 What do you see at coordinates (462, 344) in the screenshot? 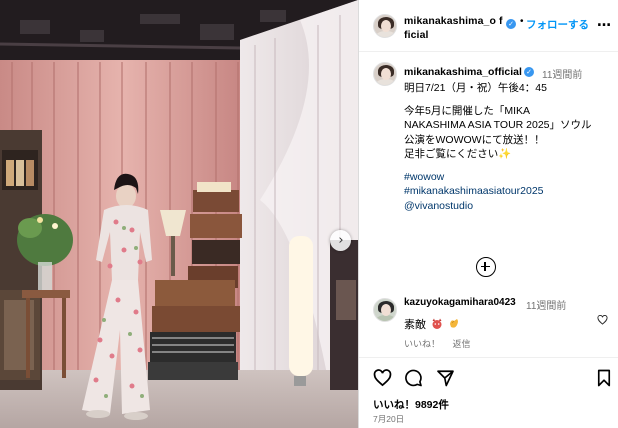
I see `comment-reply-button: 返信` at bounding box center [462, 344].